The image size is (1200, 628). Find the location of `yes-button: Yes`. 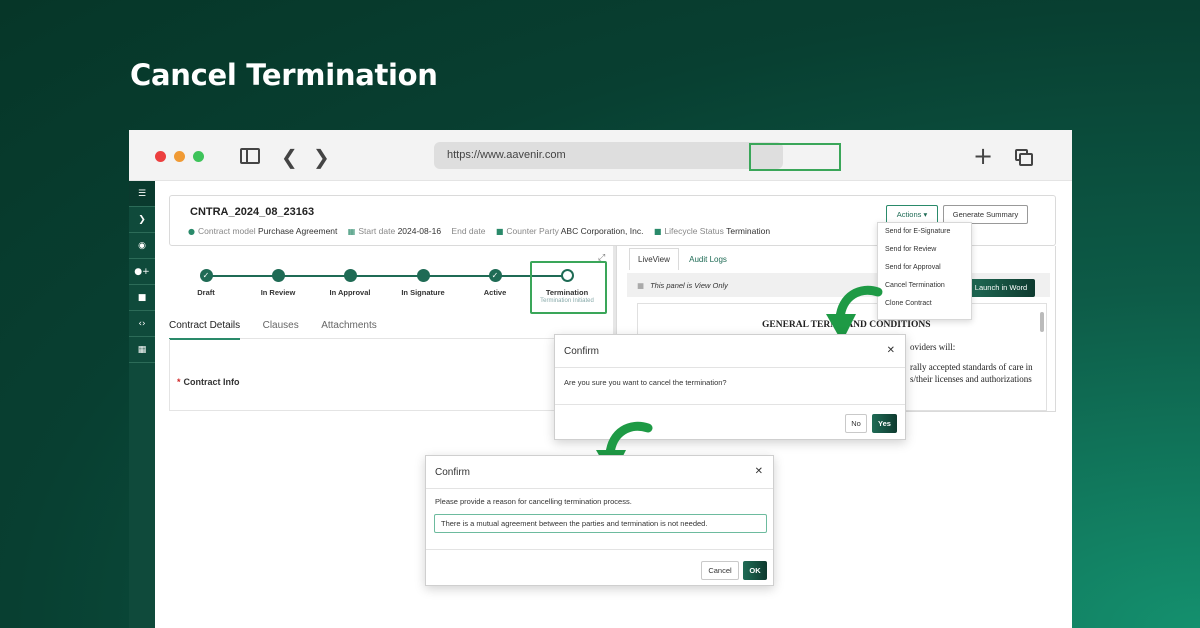

yes-button: Yes is located at coordinates (884, 423).